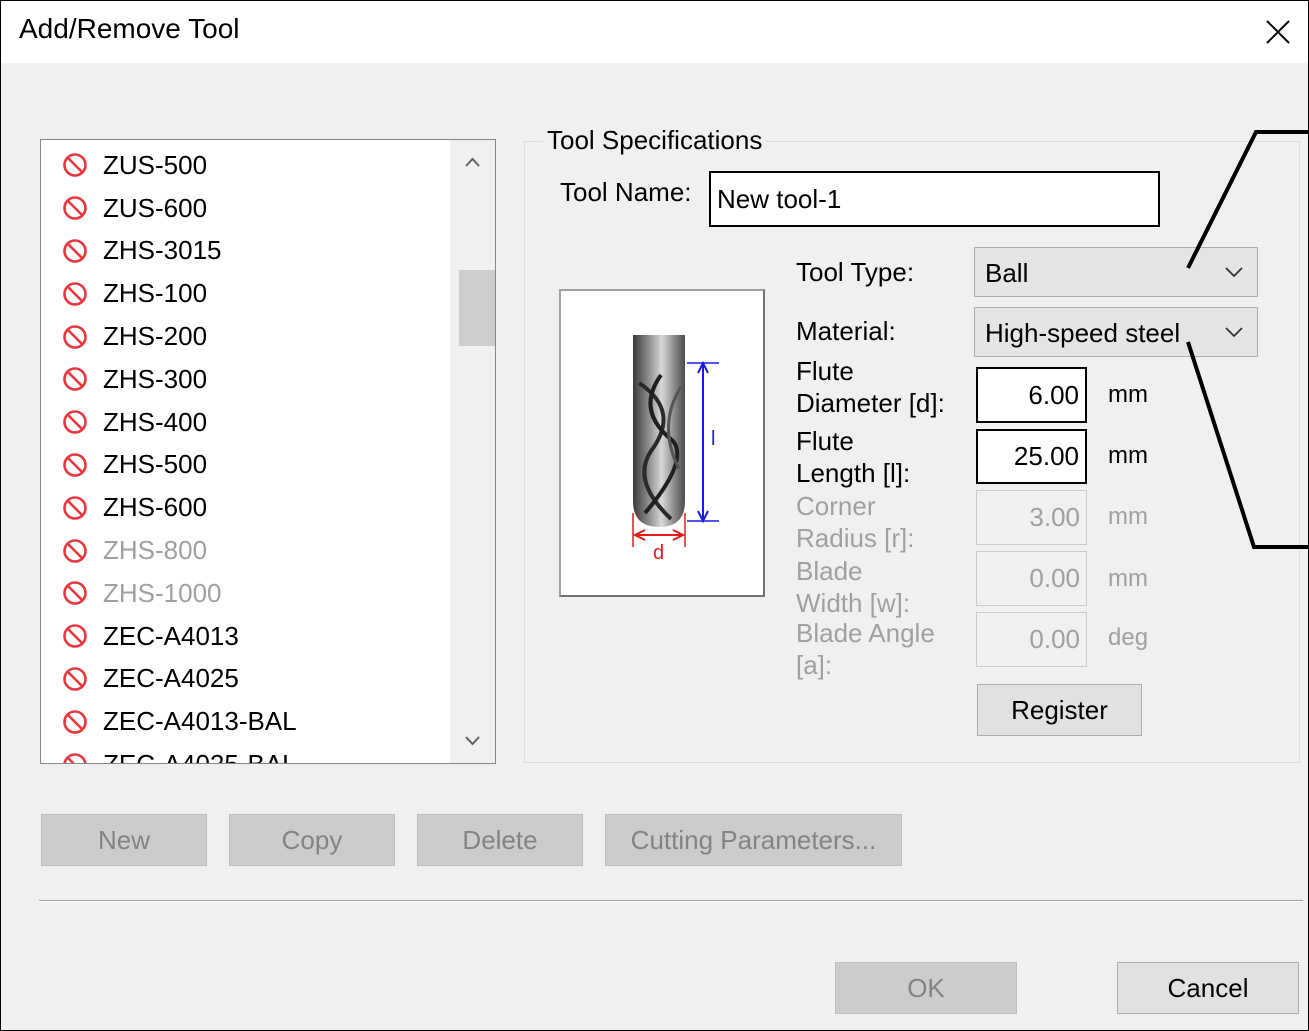  I want to click on flute-diameter-label-line2: Diameter [d]:, so click(870, 403).